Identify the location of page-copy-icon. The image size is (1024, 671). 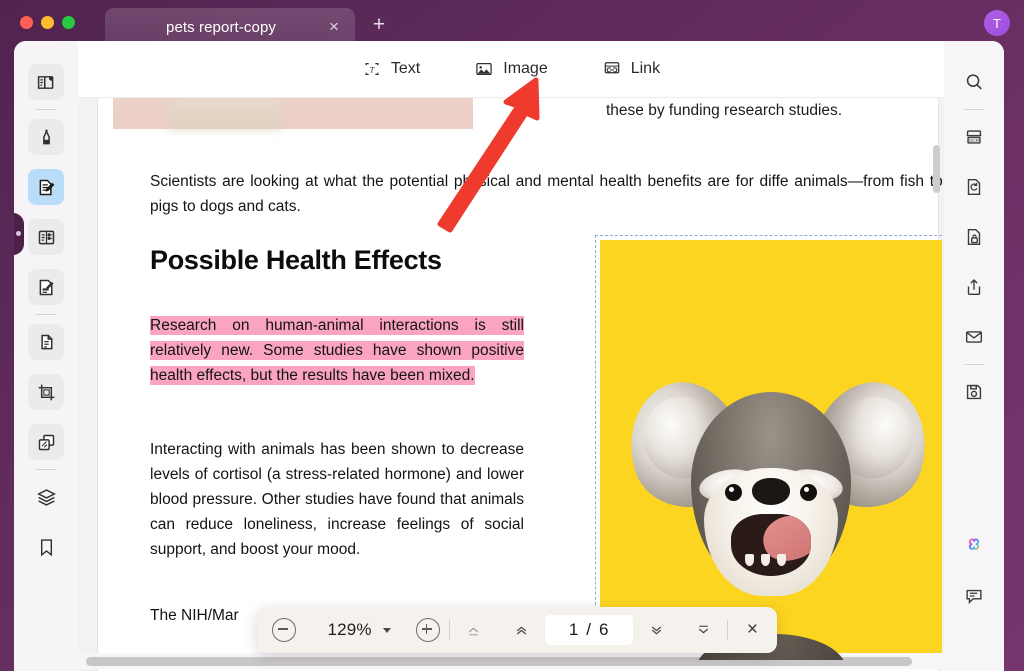
(46, 341).